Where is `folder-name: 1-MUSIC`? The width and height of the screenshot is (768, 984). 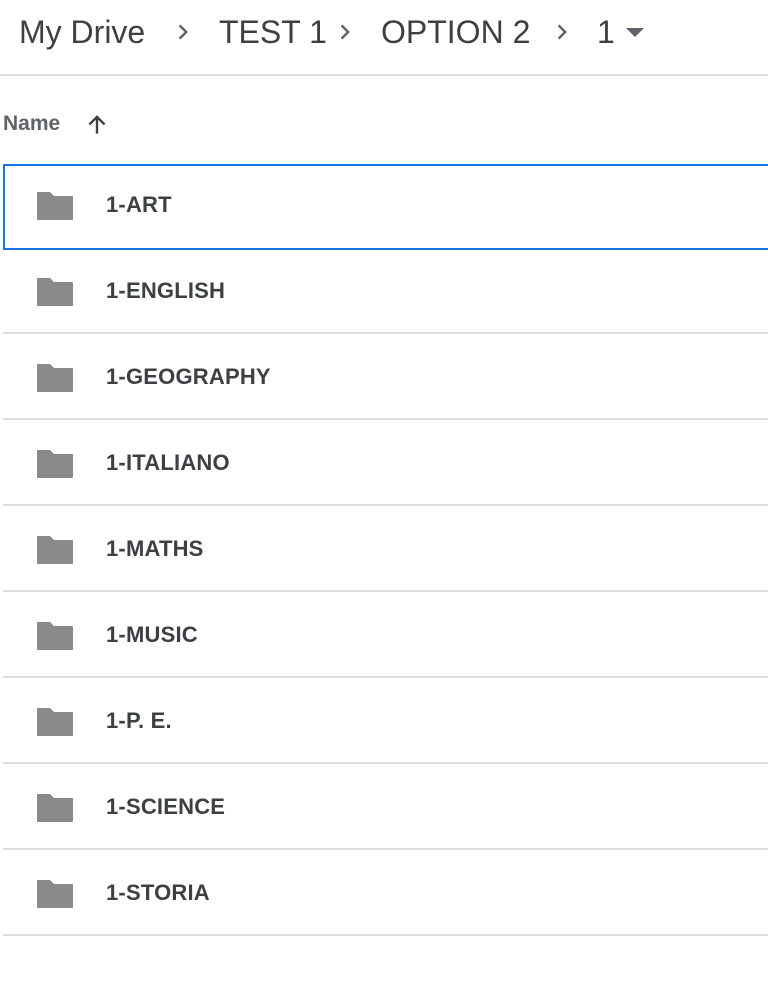 folder-name: 1-MUSIC is located at coordinates (152, 634).